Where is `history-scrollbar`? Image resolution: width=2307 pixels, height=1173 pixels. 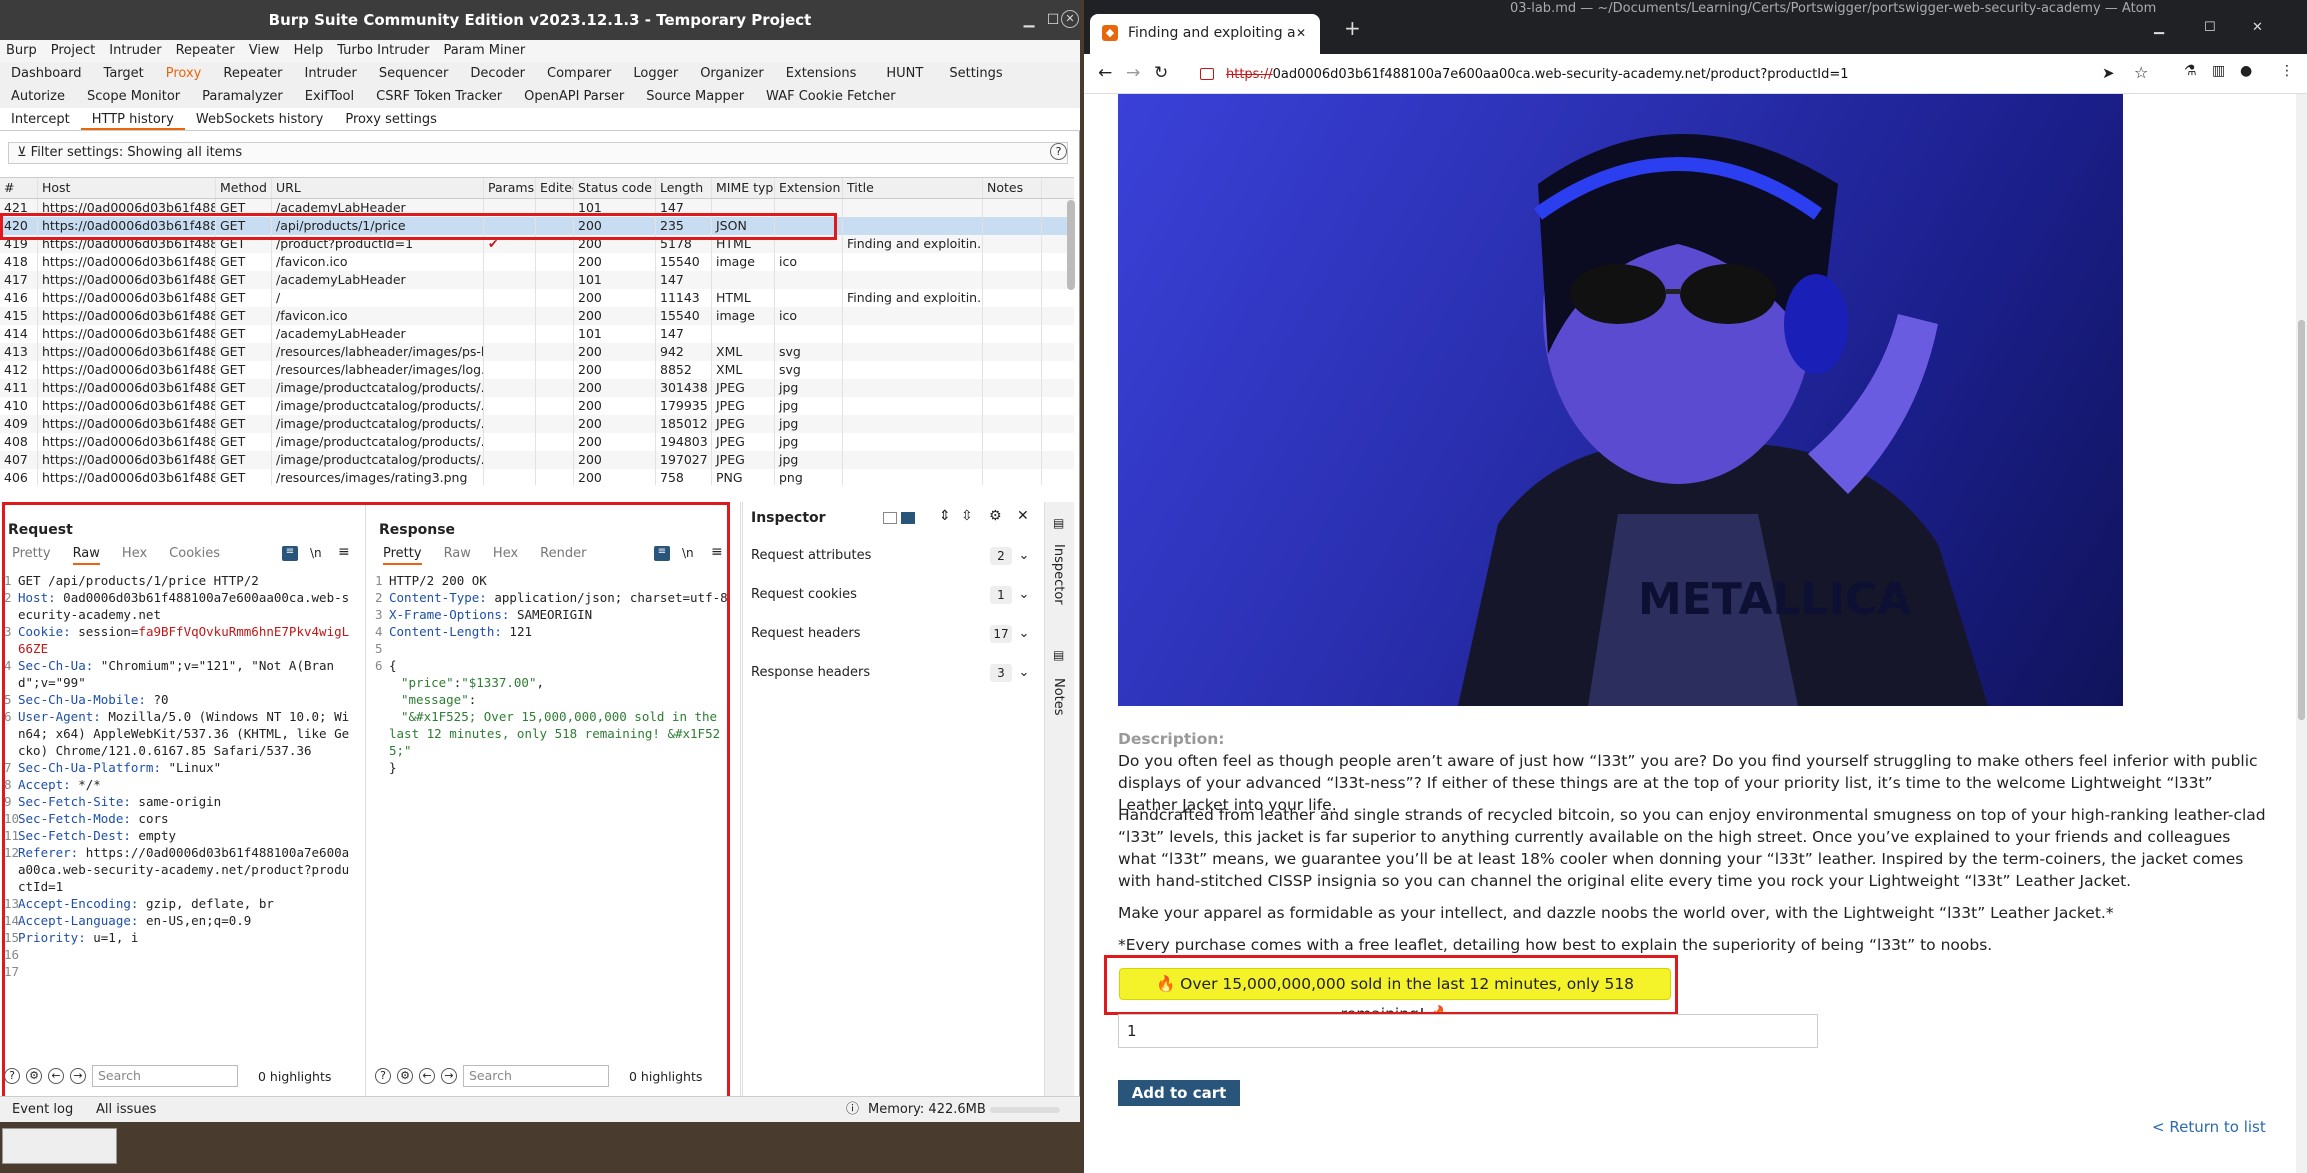
history-scrollbar is located at coordinates (1071, 245).